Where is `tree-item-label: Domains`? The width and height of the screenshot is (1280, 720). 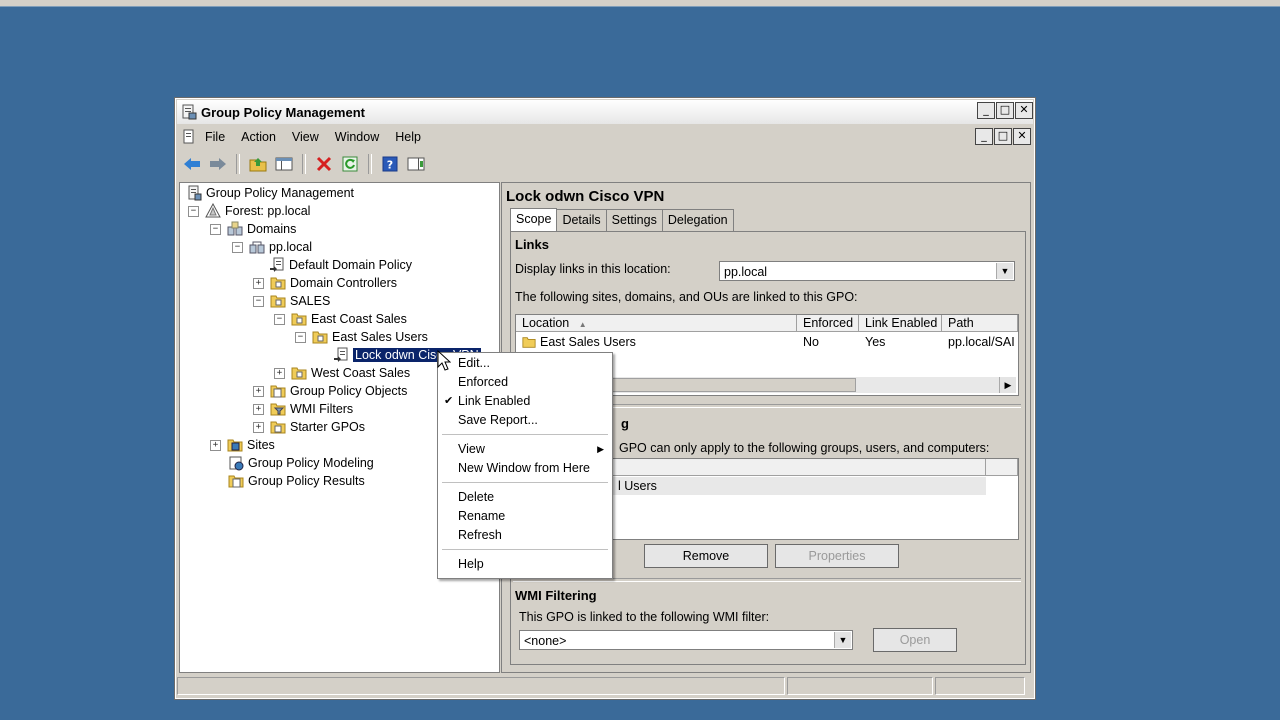 tree-item-label: Domains is located at coordinates (272, 229).